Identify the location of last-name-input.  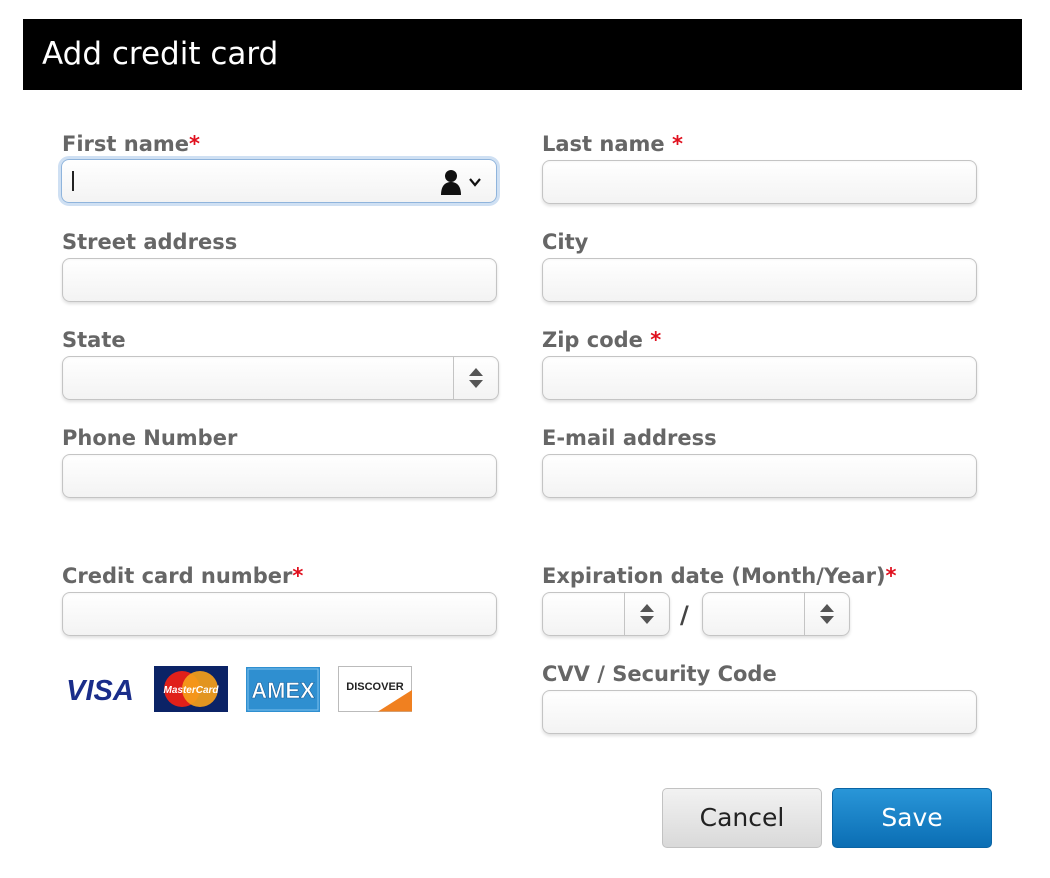
(759, 182).